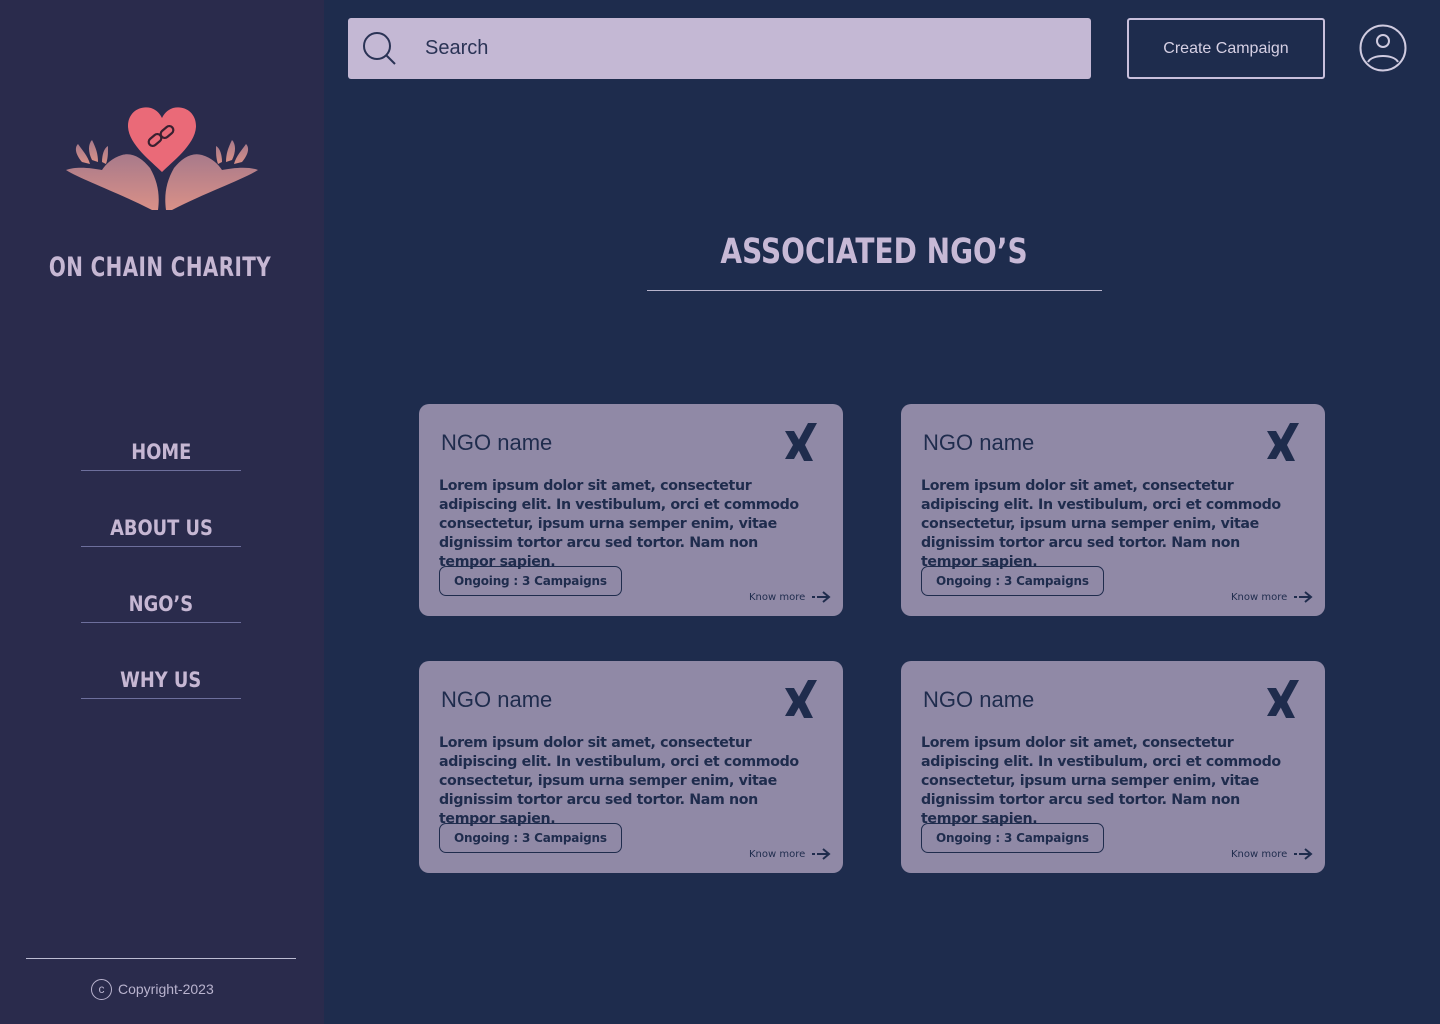  Describe the element at coordinates (745, 48) in the screenshot. I see `search-input` at that location.